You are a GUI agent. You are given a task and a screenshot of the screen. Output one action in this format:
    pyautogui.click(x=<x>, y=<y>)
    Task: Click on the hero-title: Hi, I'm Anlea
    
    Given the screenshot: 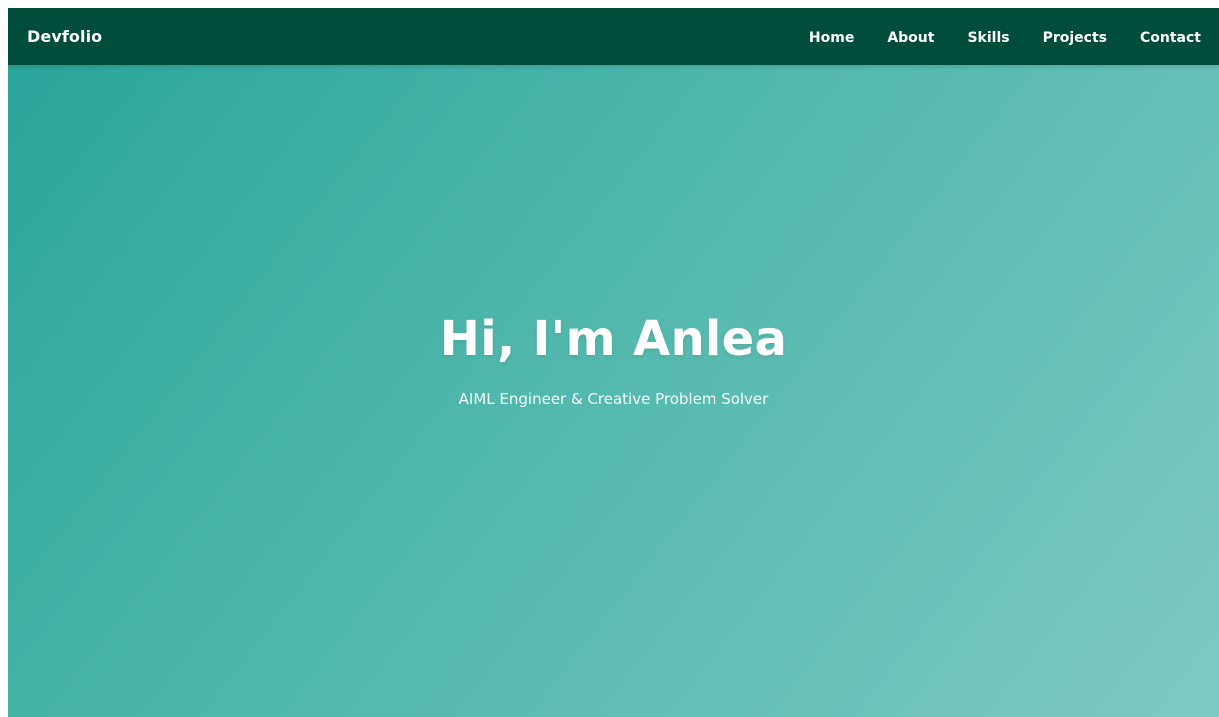 What is the action you would take?
    pyautogui.click(x=613, y=339)
    